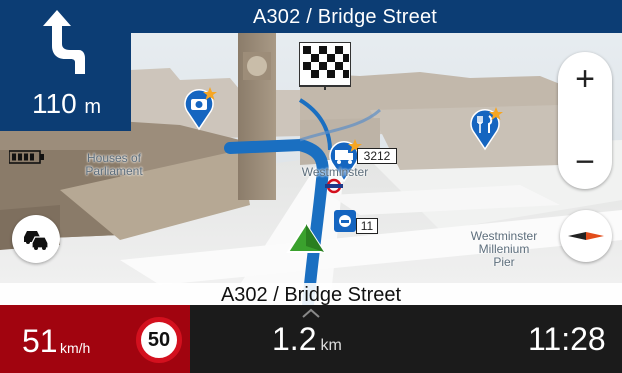 The height and width of the screenshot is (373, 622). What do you see at coordinates (585, 120) in the screenshot?
I see `zoom-control: + −` at bounding box center [585, 120].